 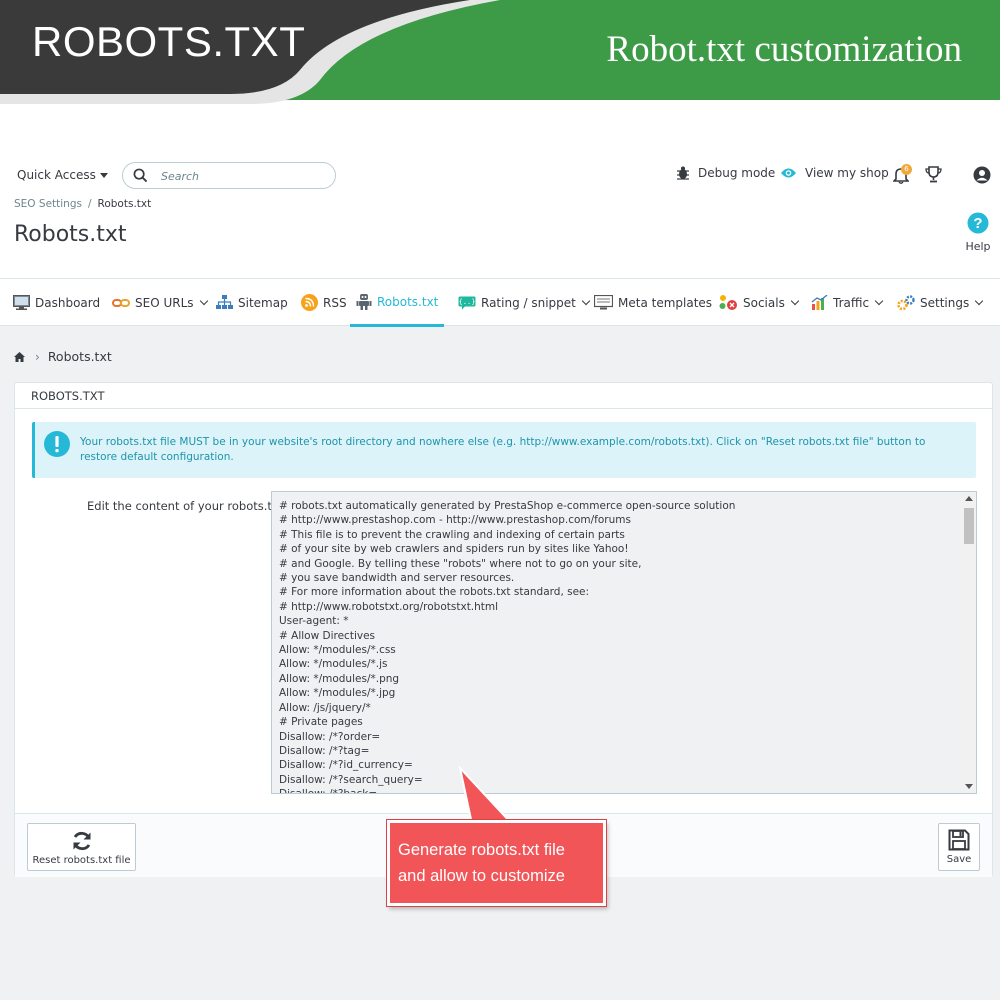 What do you see at coordinates (959, 859) in the screenshot?
I see `save-label: Save` at bounding box center [959, 859].